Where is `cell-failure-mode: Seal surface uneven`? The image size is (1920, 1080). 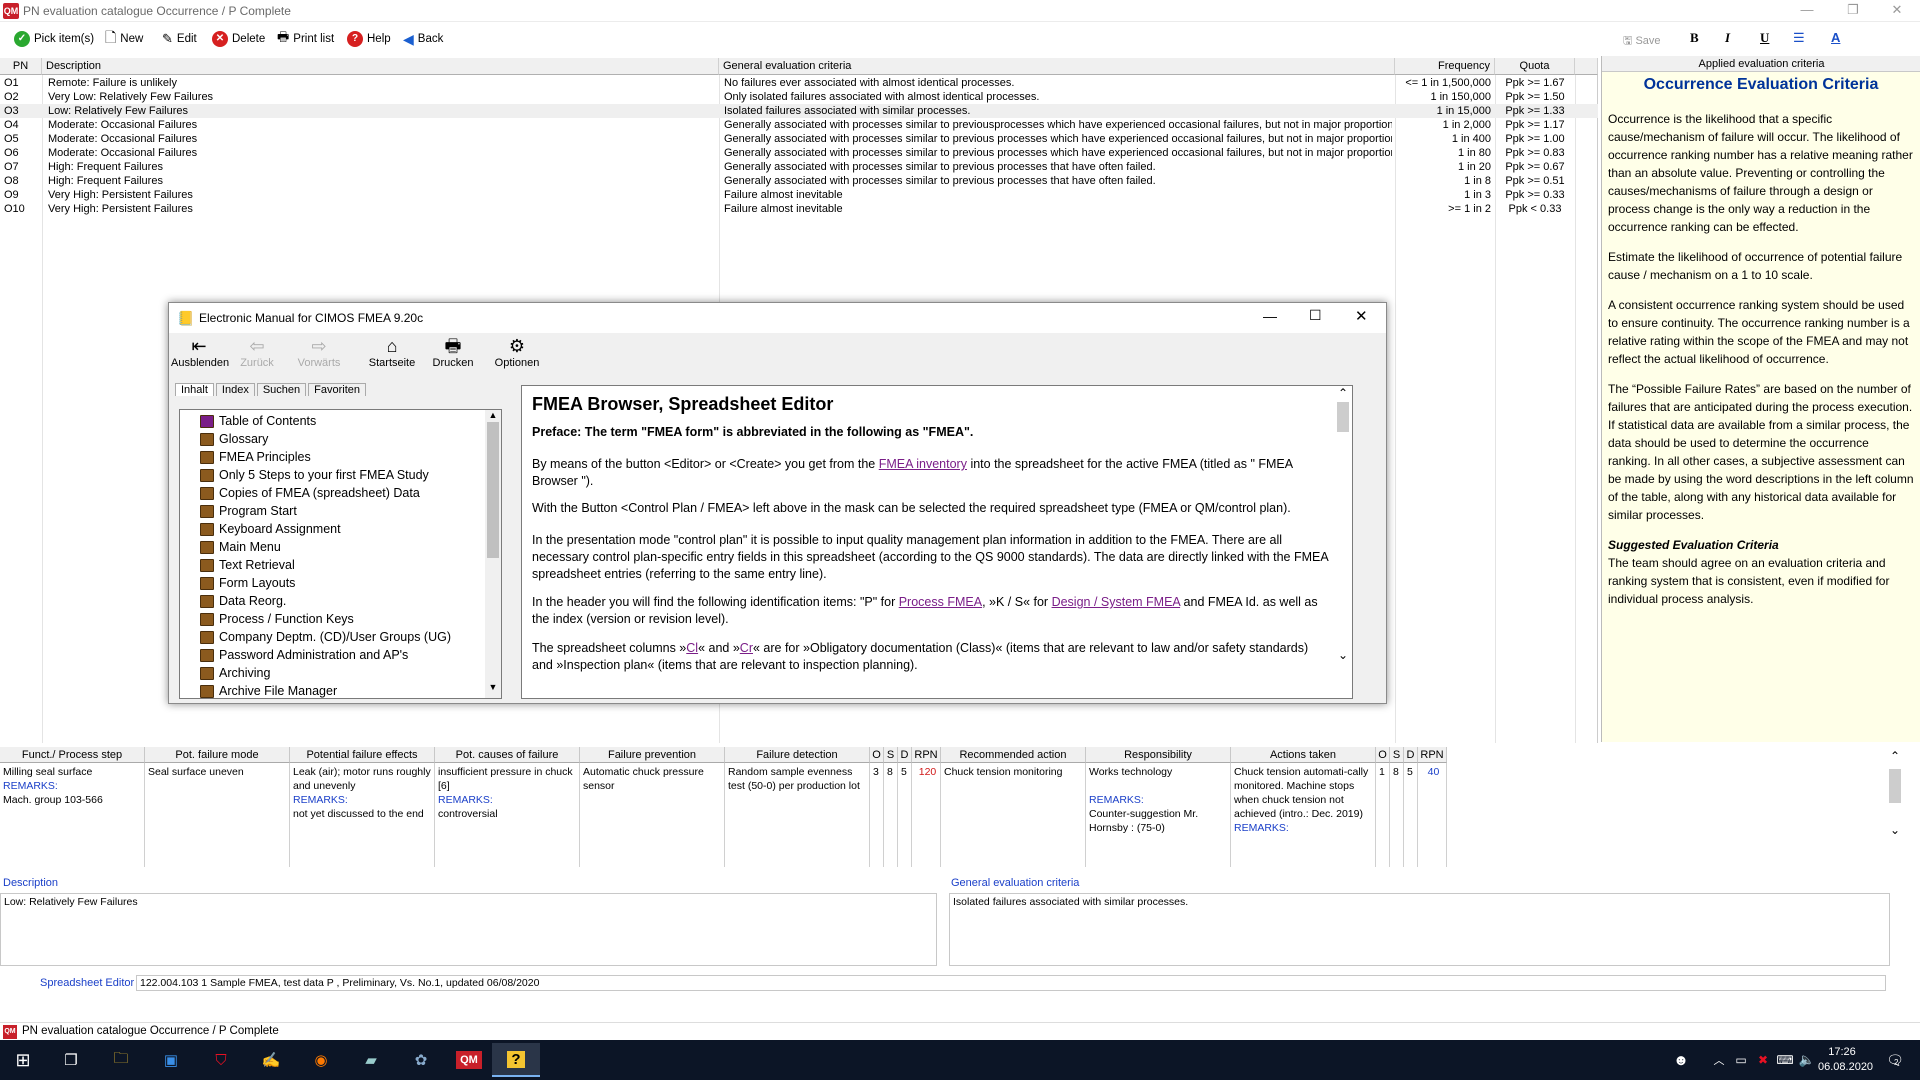 cell-failure-mode: Seal surface uneven is located at coordinates (217, 772).